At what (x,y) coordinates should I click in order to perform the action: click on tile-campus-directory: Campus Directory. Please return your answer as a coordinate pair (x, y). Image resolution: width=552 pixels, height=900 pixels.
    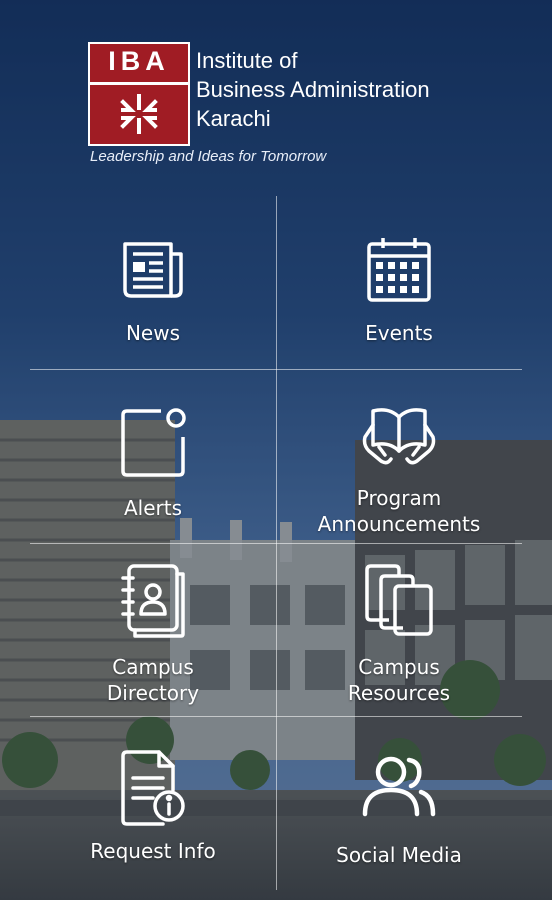
    Looking at the image, I should click on (153, 631).